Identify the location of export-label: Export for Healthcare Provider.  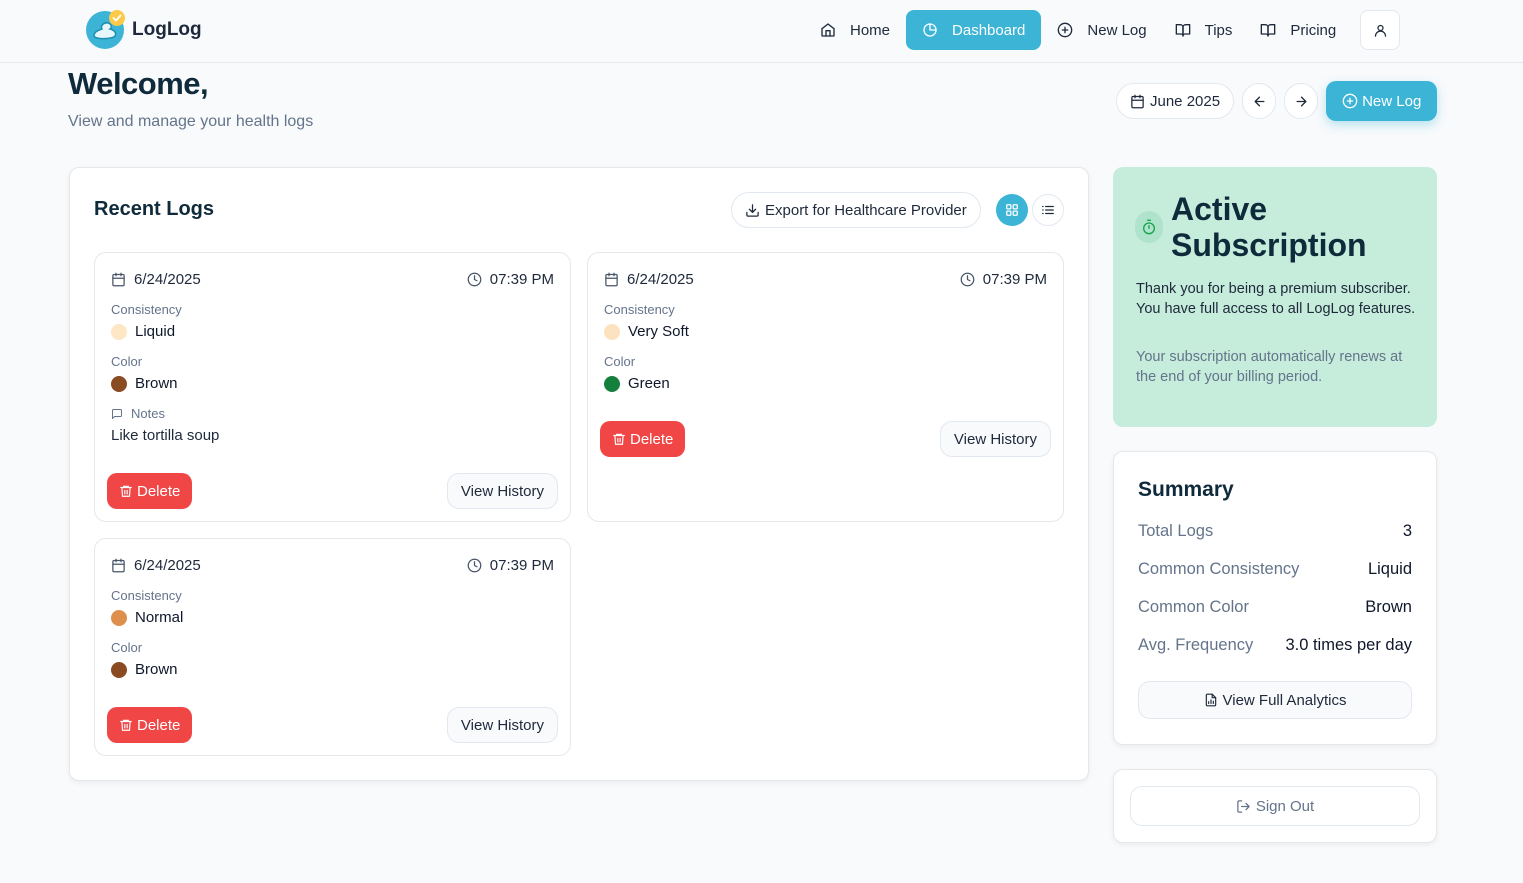
(866, 210).